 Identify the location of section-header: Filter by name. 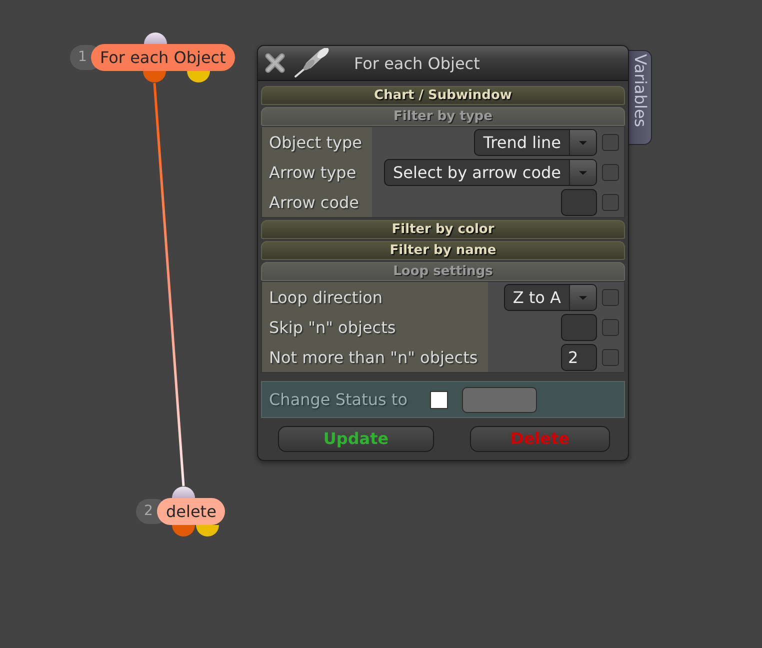
(443, 250).